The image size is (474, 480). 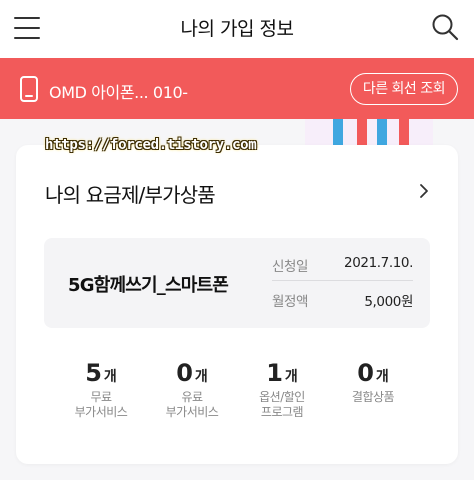 I want to click on watermark-text: https://forced.tistory.com, so click(x=151, y=145).